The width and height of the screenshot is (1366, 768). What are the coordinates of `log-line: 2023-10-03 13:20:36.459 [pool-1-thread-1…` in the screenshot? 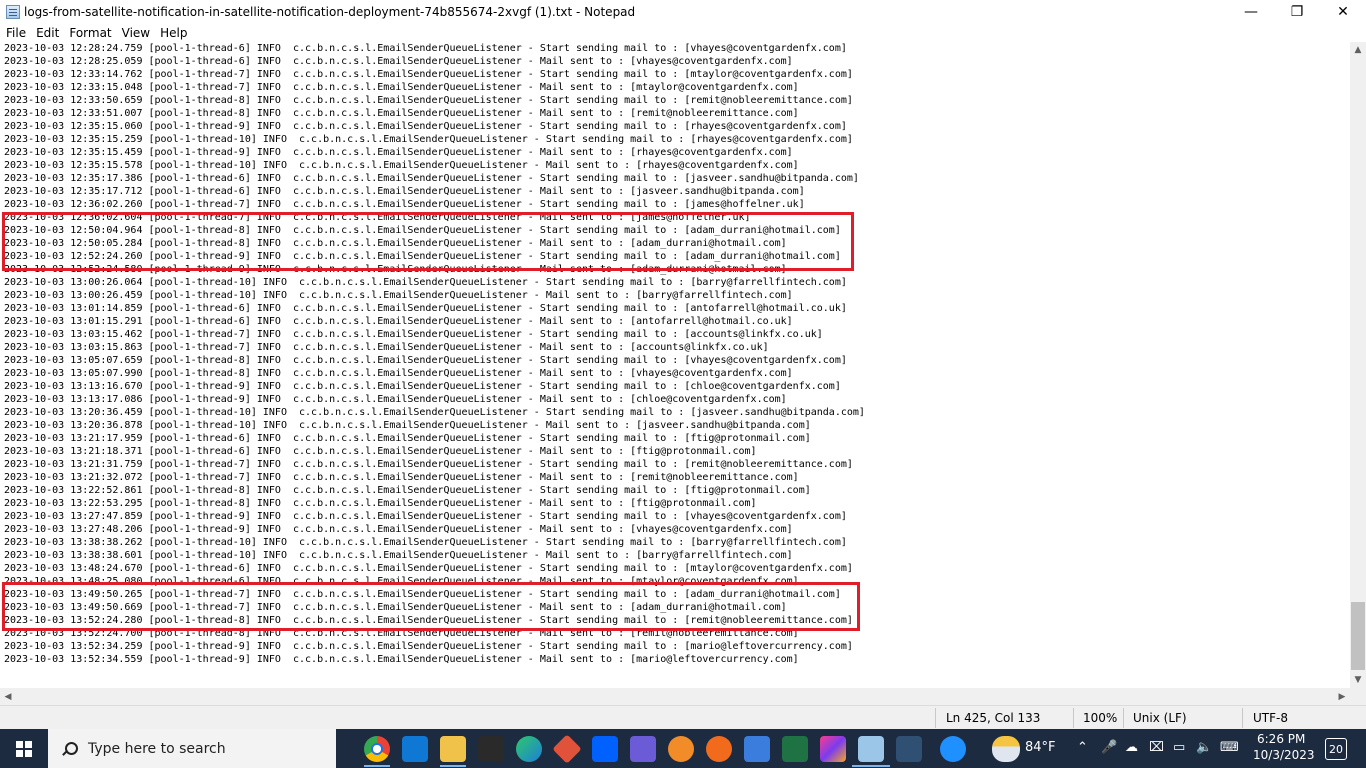 It's located at (434, 412).